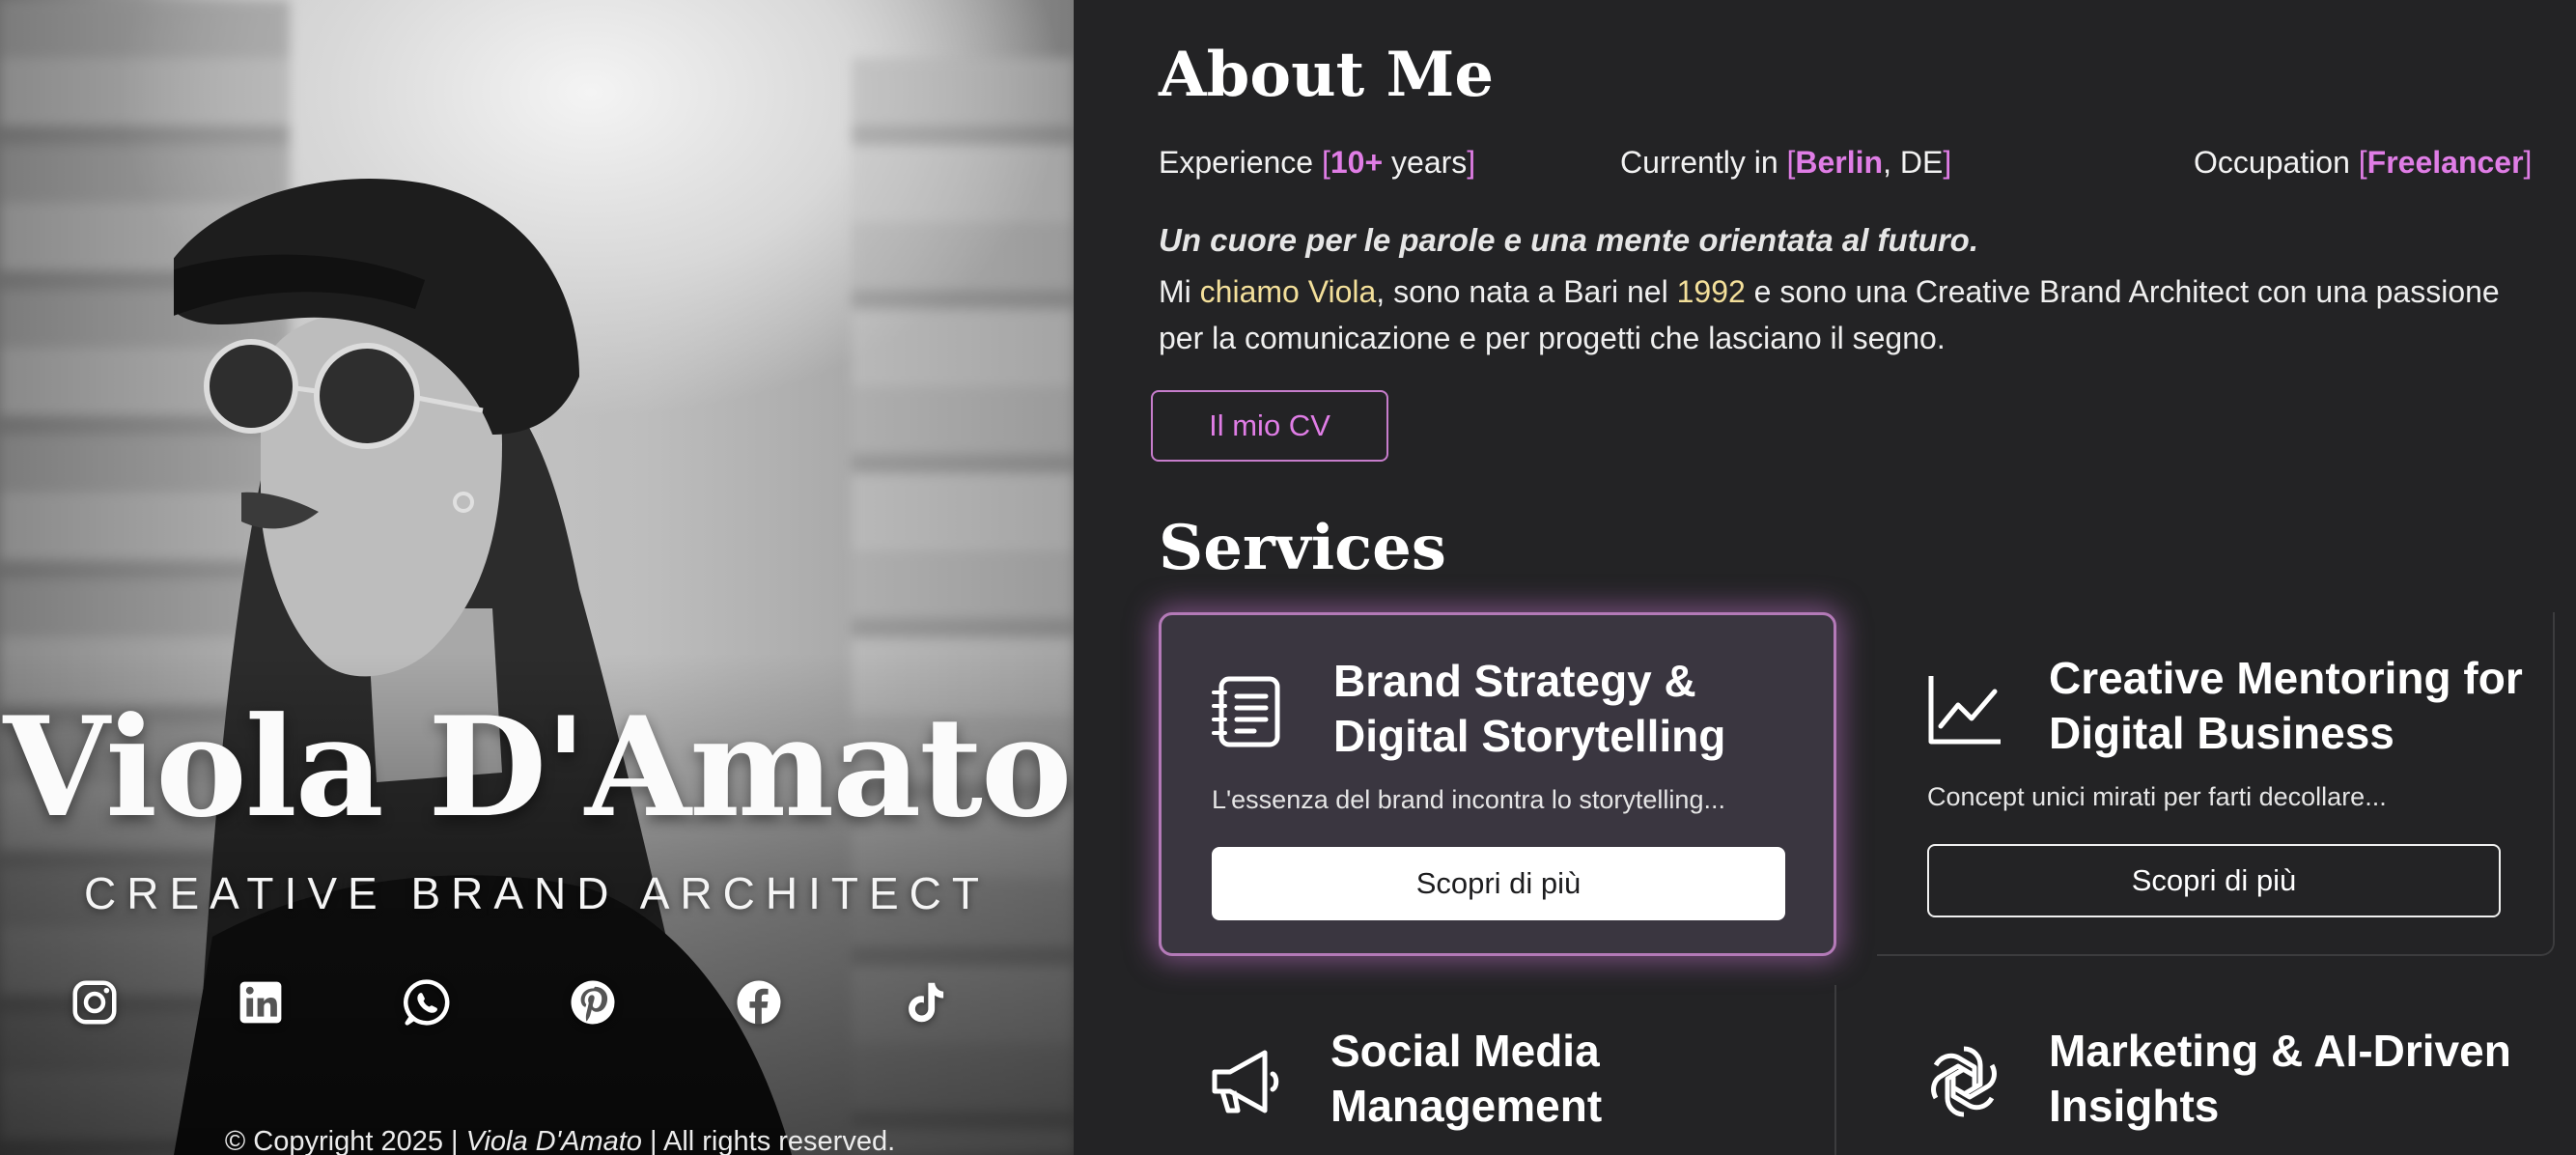 This screenshot has width=2576, height=1155. Describe the element at coordinates (1527, 291) in the screenshot. I see `intro-text: , sono nata a Bari nel` at that location.